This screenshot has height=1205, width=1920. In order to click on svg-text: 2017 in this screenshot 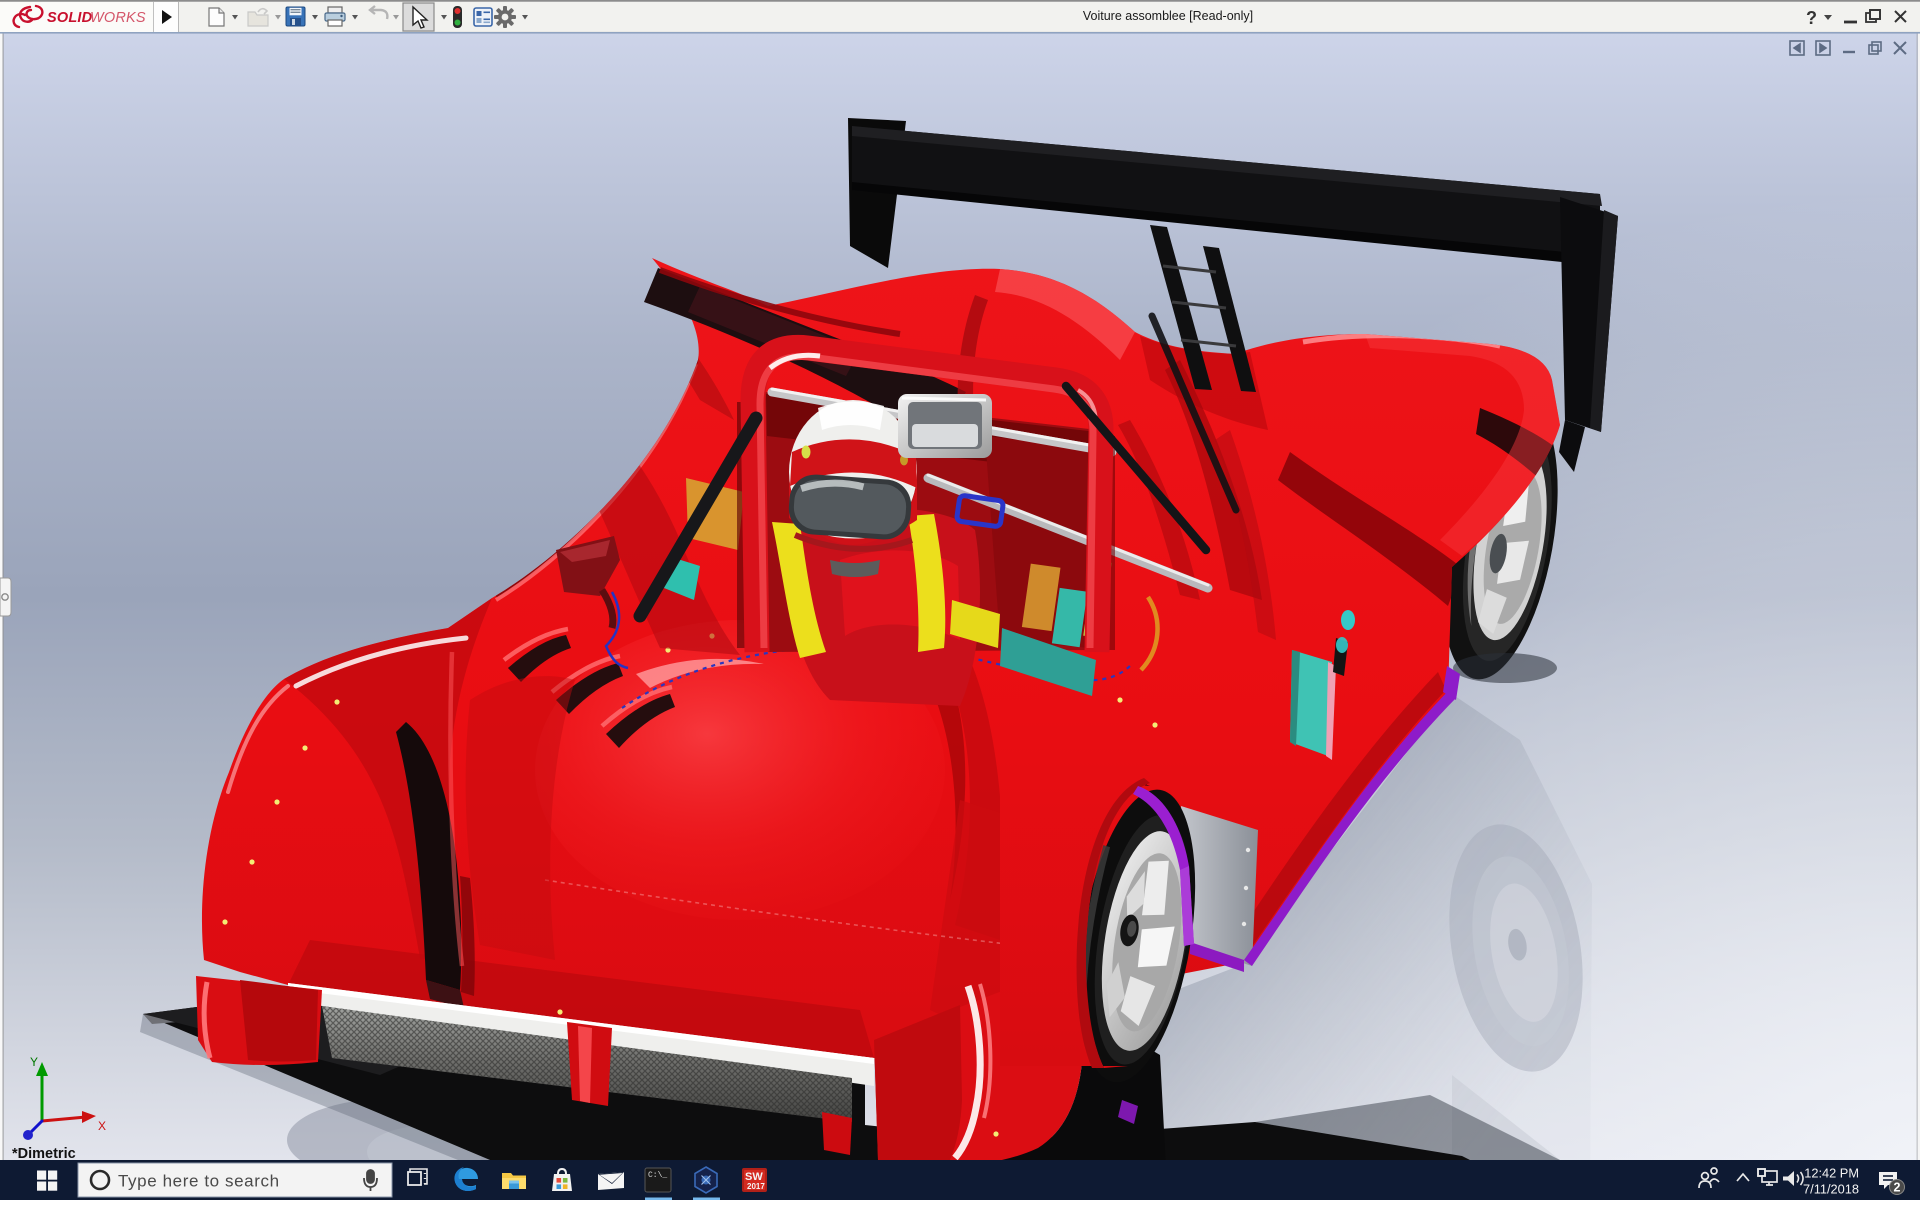, I will do `click(756, 1186)`.